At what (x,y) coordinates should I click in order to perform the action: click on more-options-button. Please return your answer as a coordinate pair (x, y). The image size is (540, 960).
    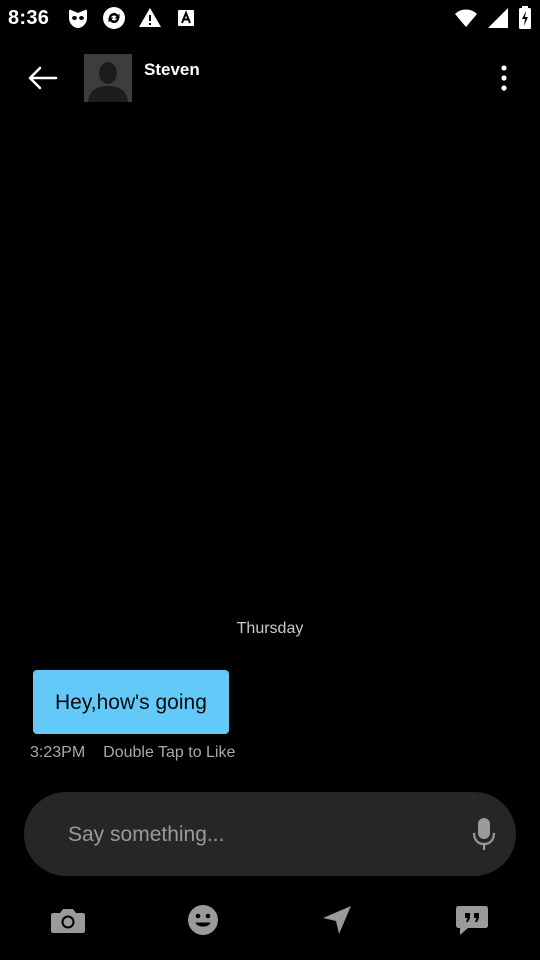
    Looking at the image, I should click on (504, 78).